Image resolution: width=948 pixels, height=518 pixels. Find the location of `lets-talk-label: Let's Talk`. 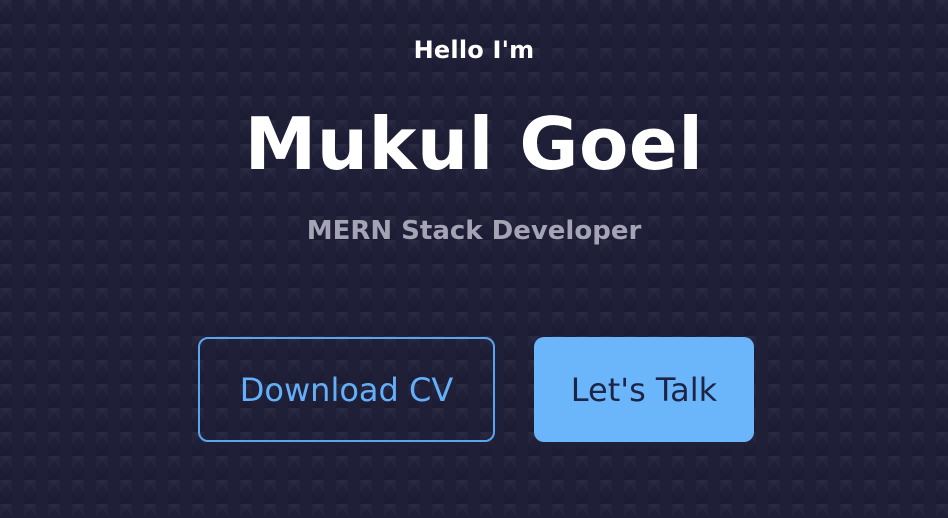

lets-talk-label: Let's Talk is located at coordinates (644, 389).